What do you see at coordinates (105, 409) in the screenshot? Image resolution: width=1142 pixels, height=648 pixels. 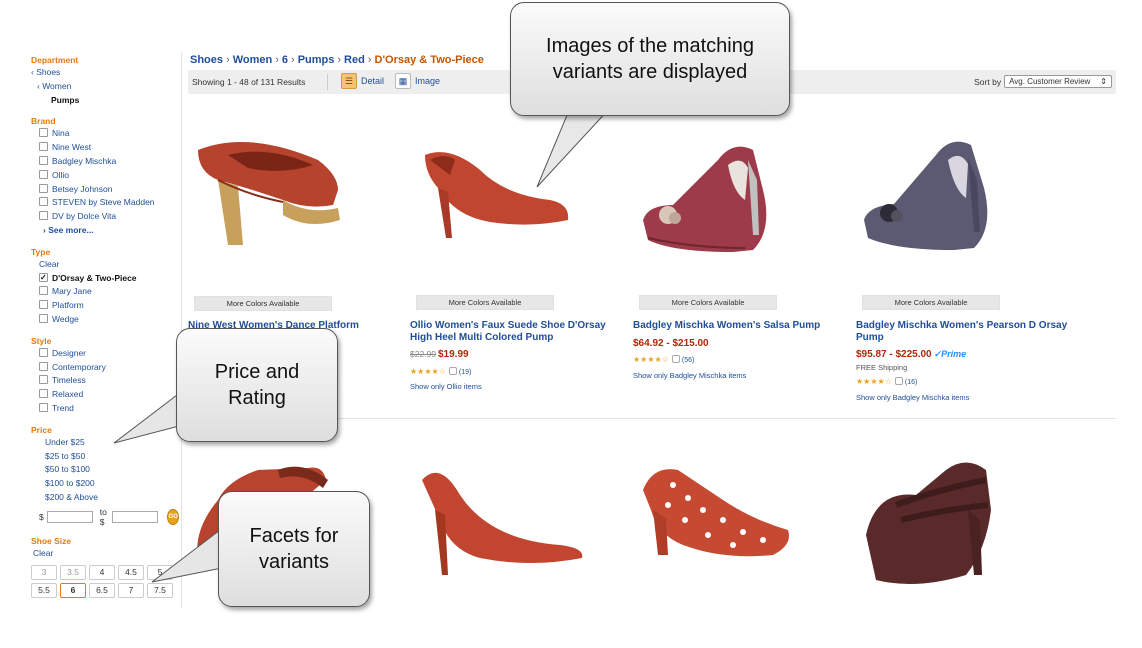 I see `style-option: Trend` at bounding box center [105, 409].